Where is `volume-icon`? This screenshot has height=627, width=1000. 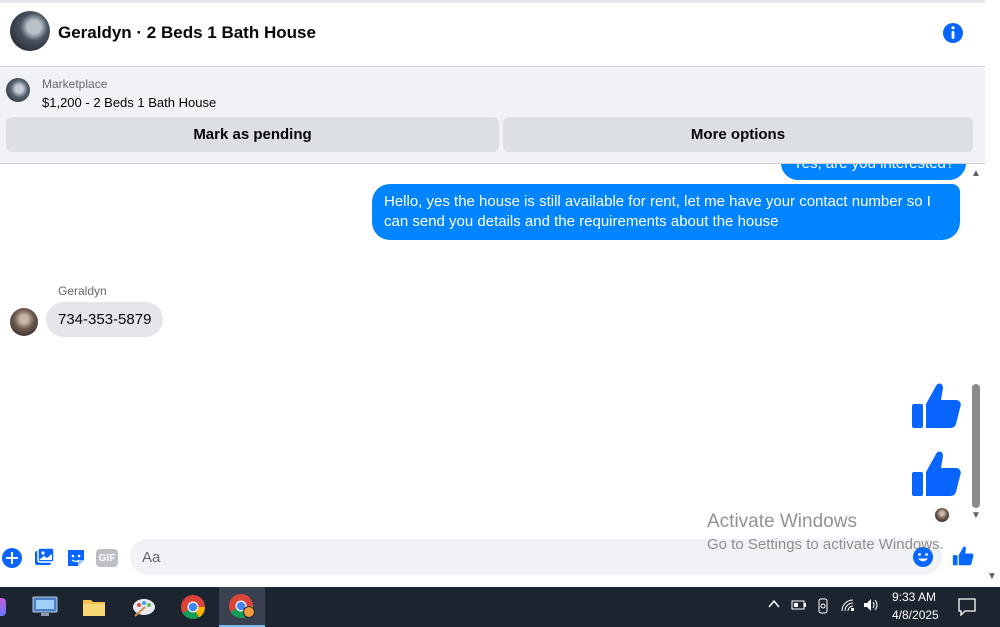
volume-icon is located at coordinates (872, 606).